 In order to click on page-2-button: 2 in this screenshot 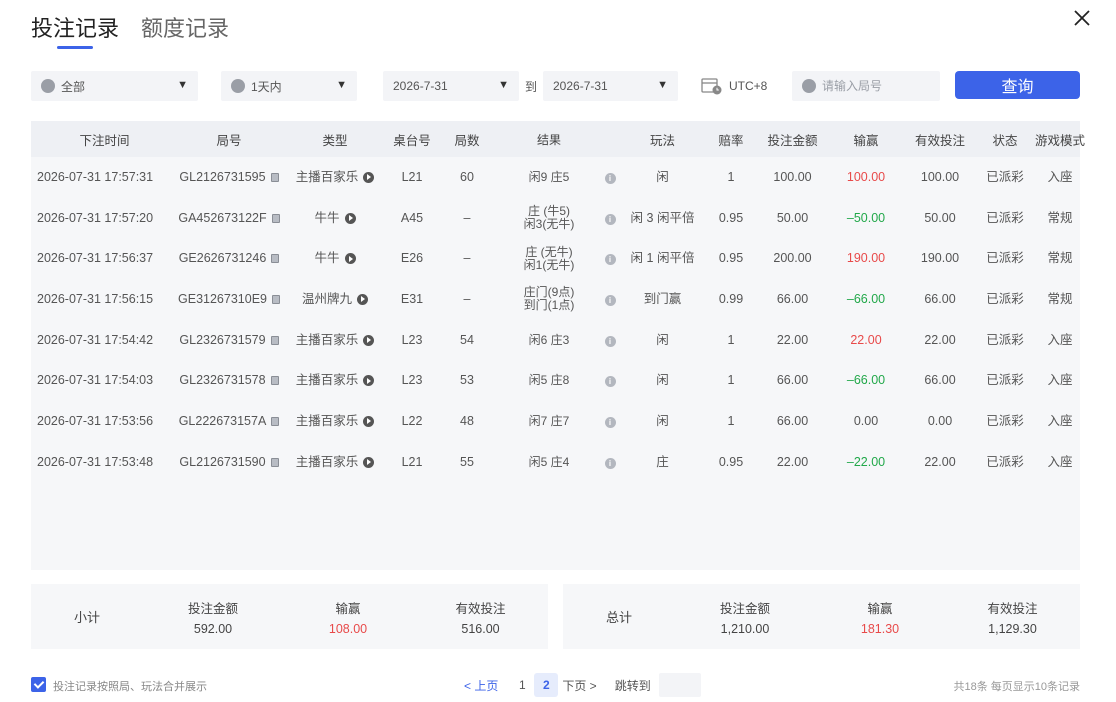, I will do `click(546, 685)`.